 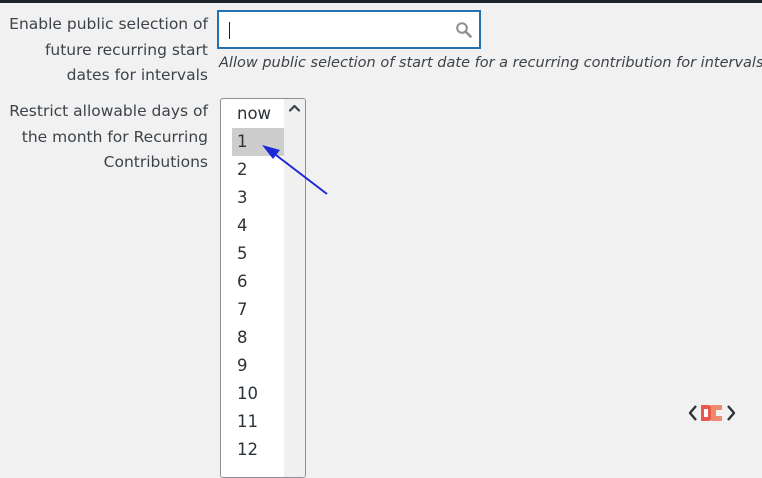 I want to click on option-now: now, so click(x=258, y=114).